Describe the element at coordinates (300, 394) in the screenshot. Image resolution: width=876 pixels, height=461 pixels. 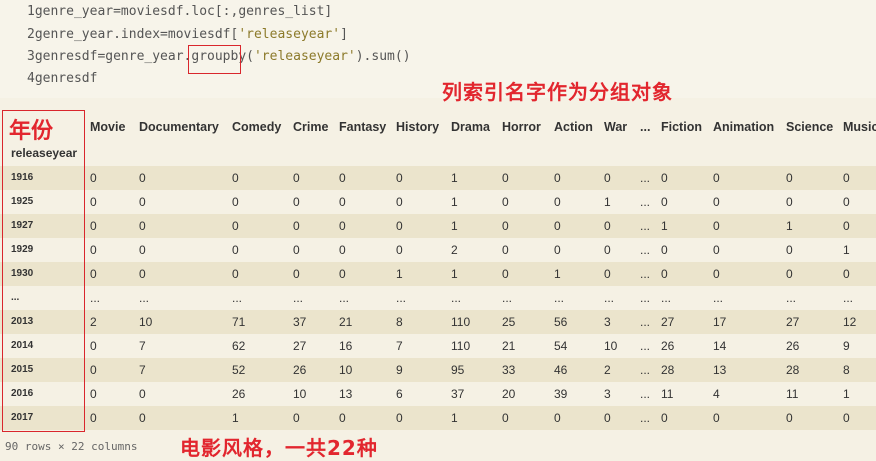
I see `table-cell: 10` at that location.